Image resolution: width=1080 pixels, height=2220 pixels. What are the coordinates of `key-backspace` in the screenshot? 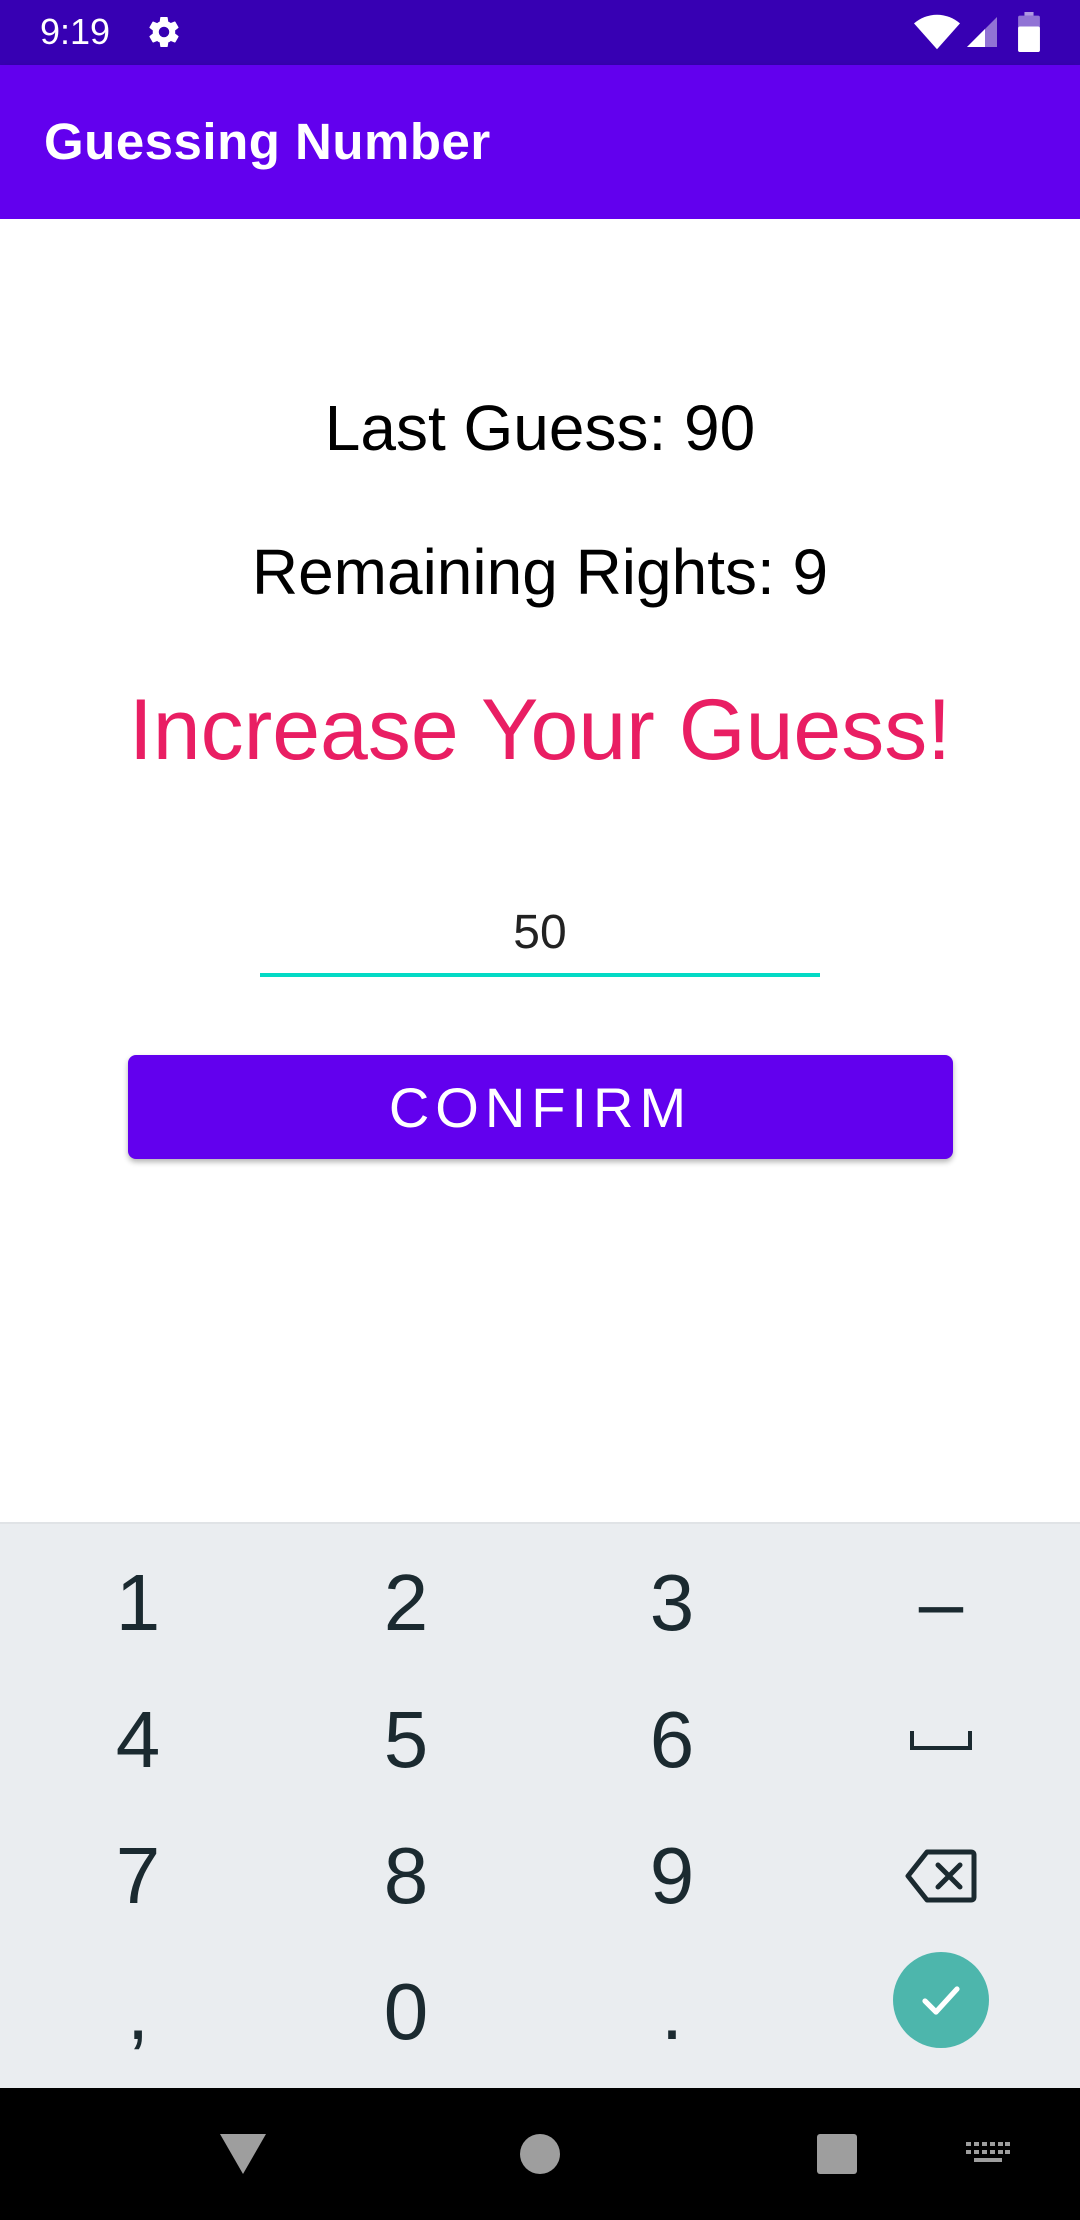 It's located at (941, 1876).